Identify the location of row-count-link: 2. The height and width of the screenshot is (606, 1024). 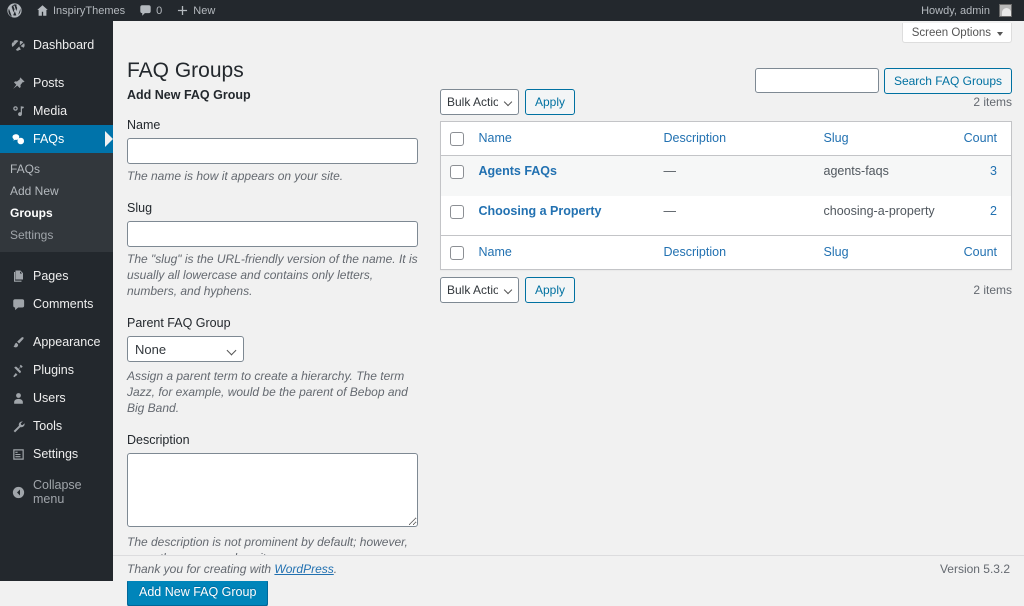
(993, 211).